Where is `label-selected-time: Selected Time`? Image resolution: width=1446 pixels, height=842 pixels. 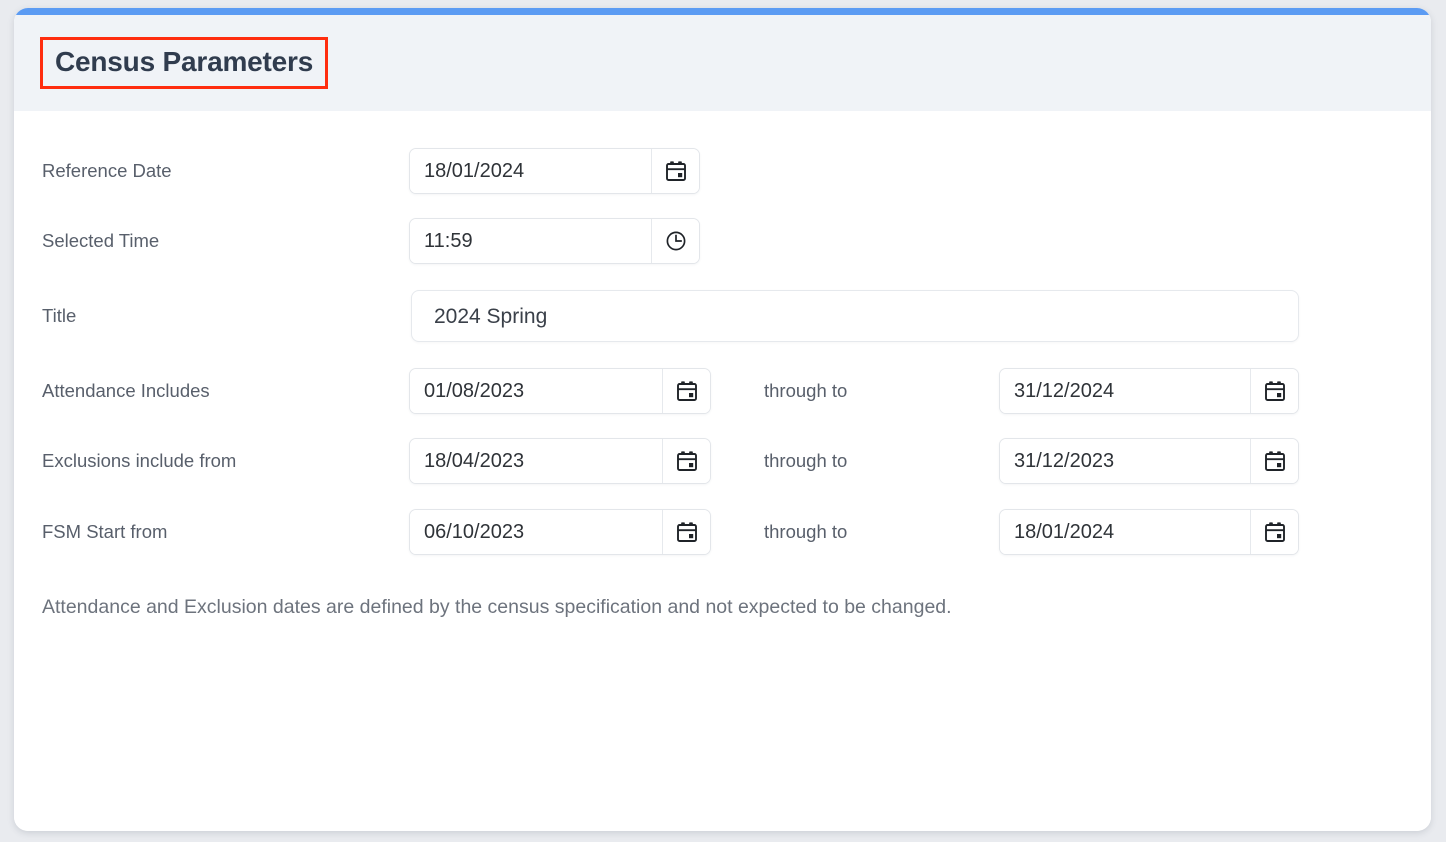
label-selected-time: Selected Time is located at coordinates (101, 240).